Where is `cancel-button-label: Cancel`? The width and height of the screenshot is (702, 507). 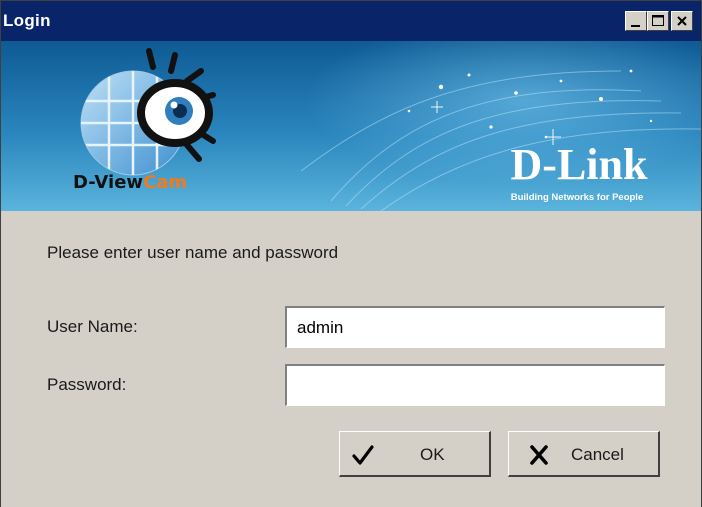
cancel-button-label: Cancel is located at coordinates (597, 454).